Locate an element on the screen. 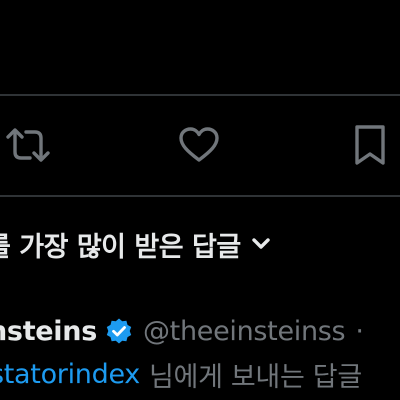 This screenshot has height=400, width=400. retweet-icon is located at coordinates (28, 145).